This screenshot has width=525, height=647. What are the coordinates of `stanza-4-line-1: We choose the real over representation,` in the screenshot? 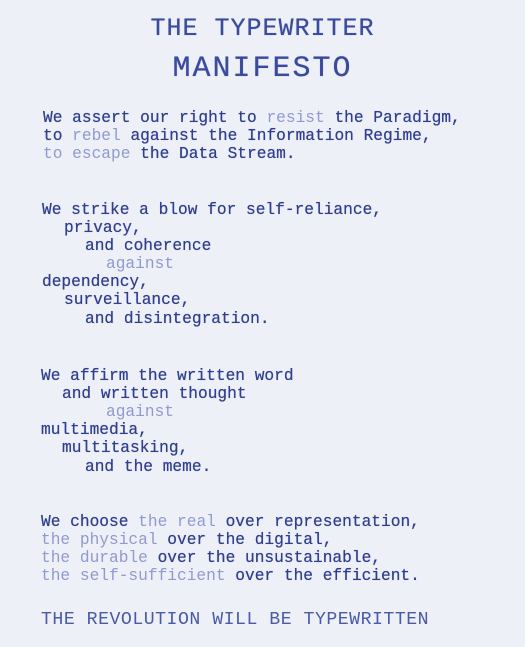 It's located at (230, 522).